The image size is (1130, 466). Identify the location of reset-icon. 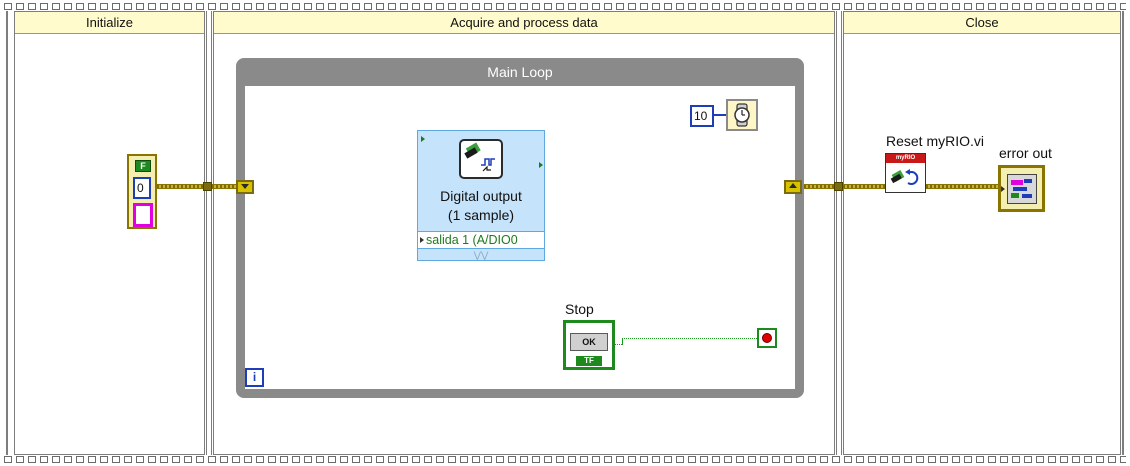
(904, 177).